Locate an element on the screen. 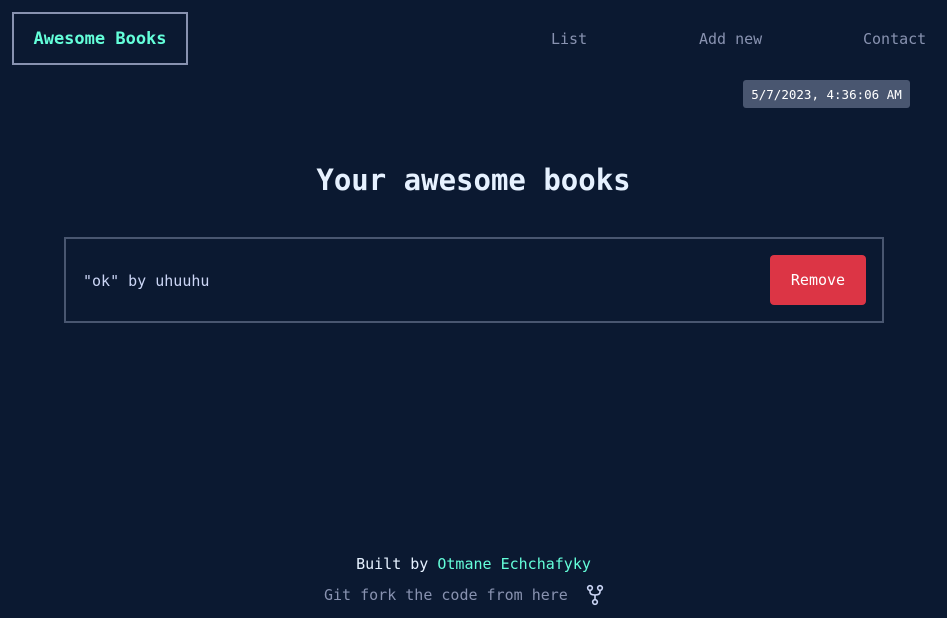  book-list: "ok" by uhuuhu Remove is located at coordinates (474, 280).